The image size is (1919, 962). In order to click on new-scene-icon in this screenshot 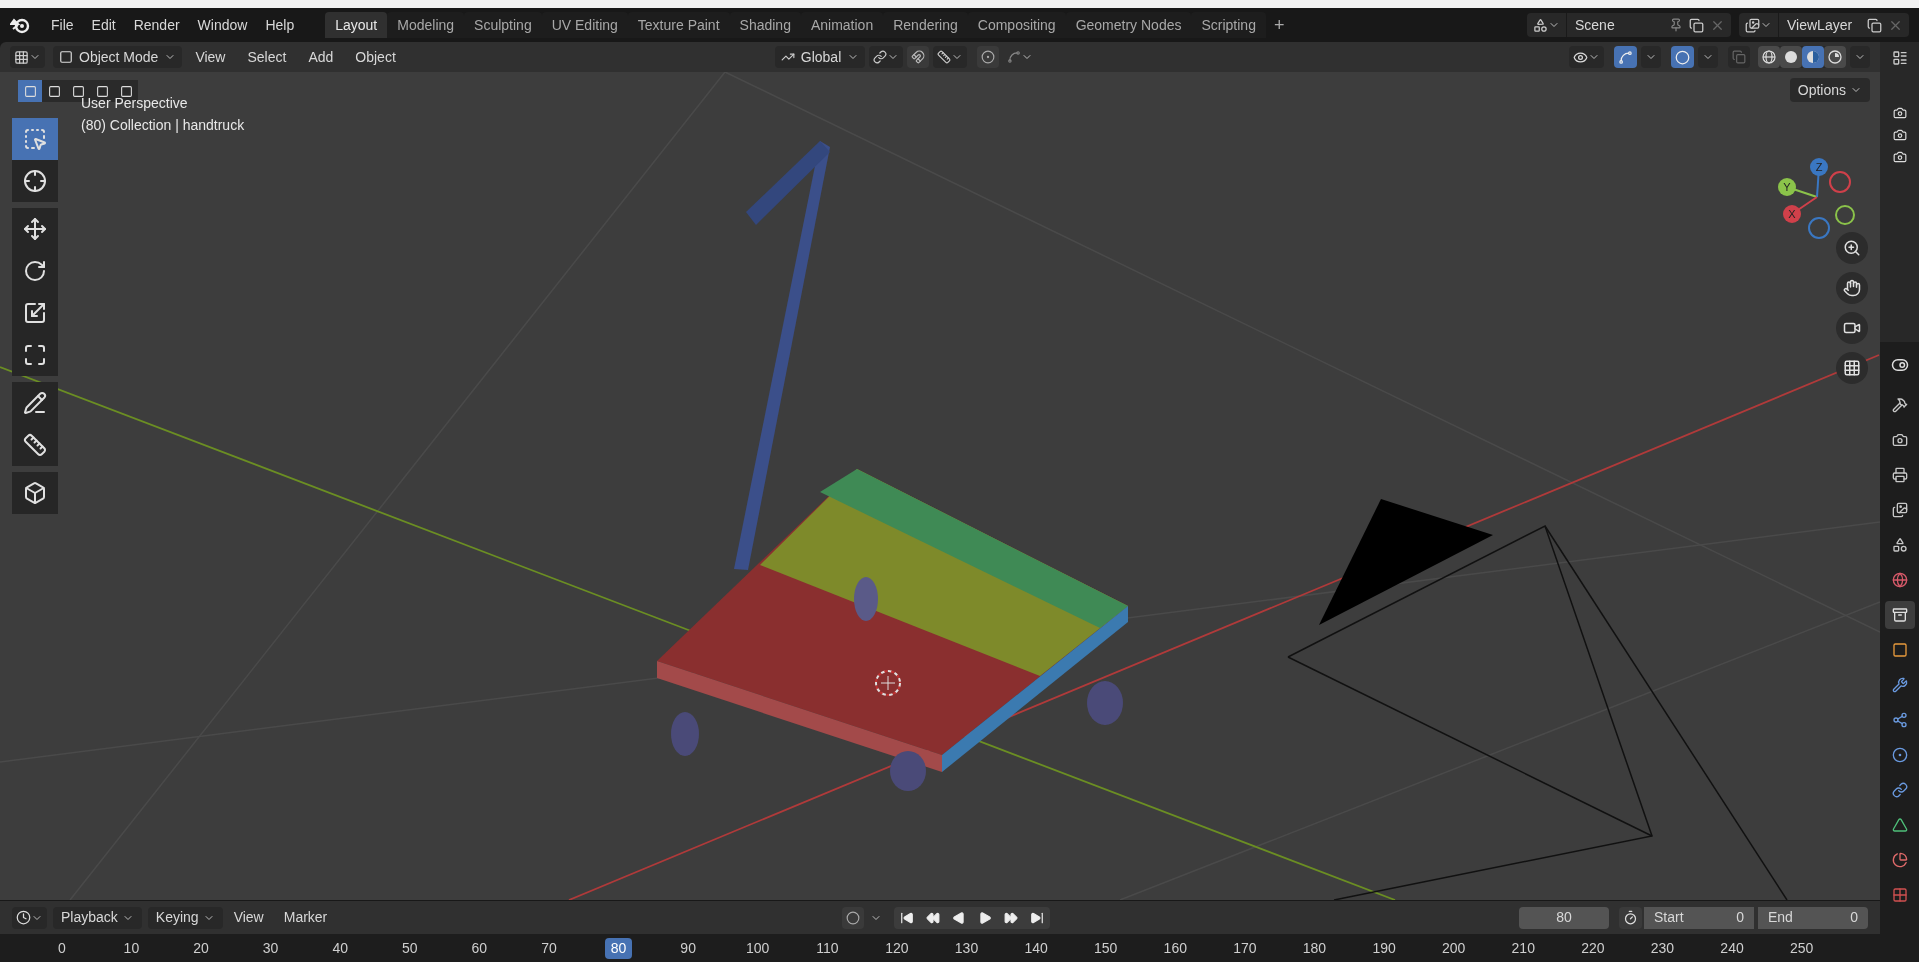, I will do `click(1696, 25)`.